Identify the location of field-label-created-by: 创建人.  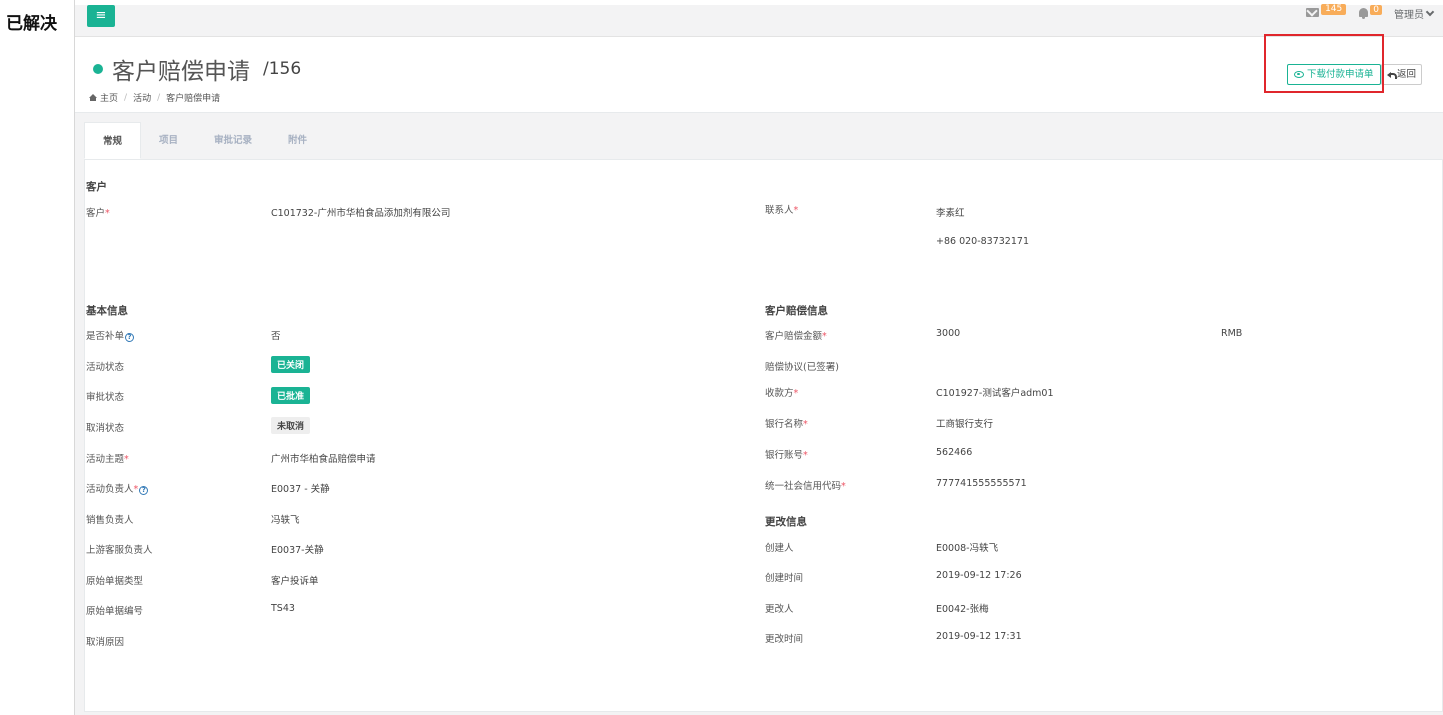
(779, 548).